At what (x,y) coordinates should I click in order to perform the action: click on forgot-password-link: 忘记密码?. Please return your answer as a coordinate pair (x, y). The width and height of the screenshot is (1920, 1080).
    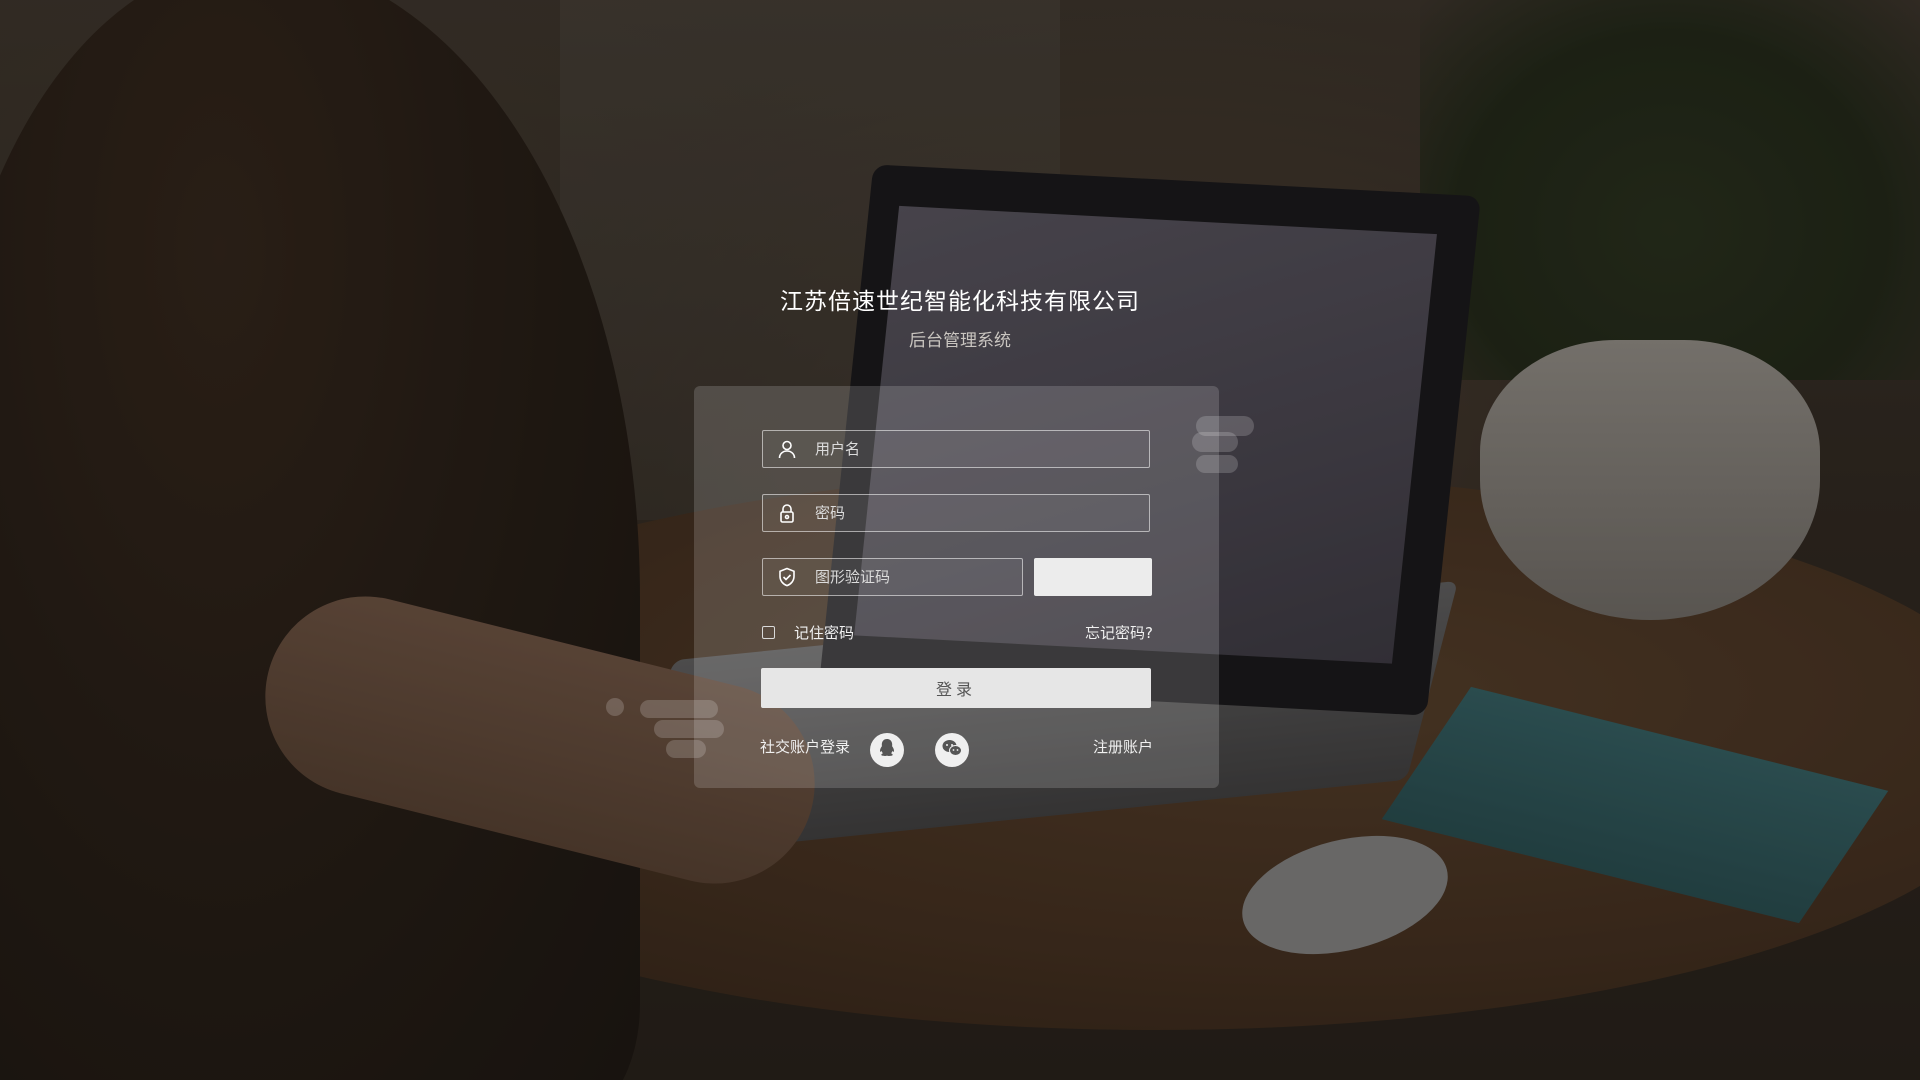
    Looking at the image, I should click on (1119, 632).